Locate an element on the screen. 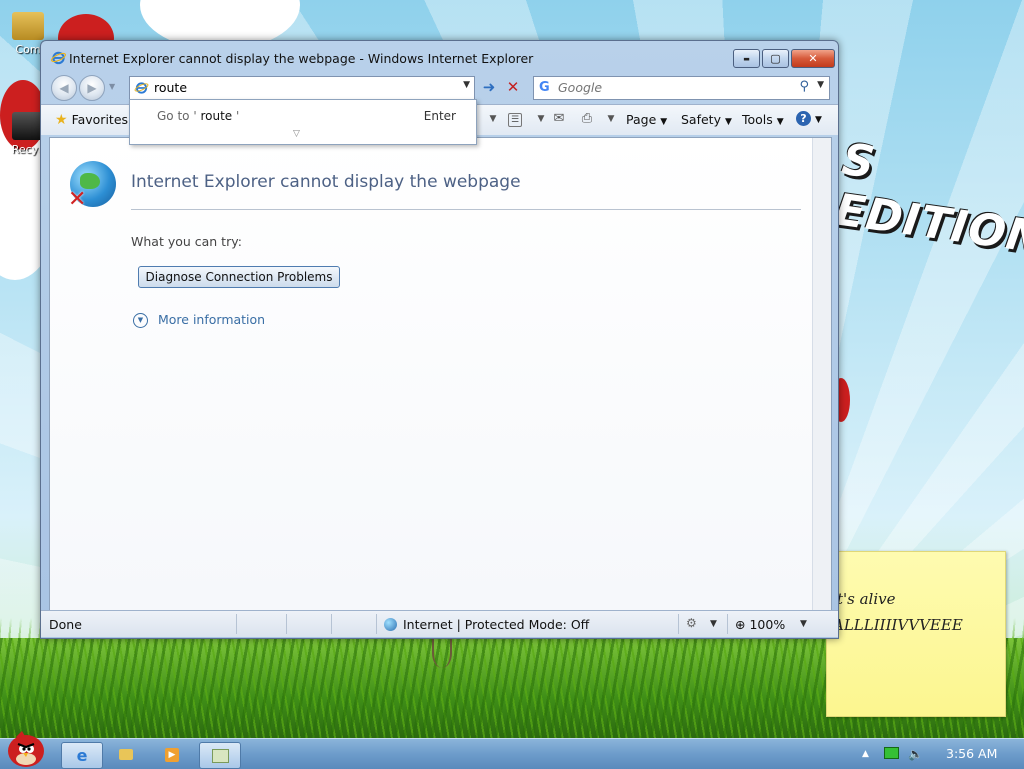 The height and width of the screenshot is (769, 1024). network-icon is located at coordinates (891, 754).